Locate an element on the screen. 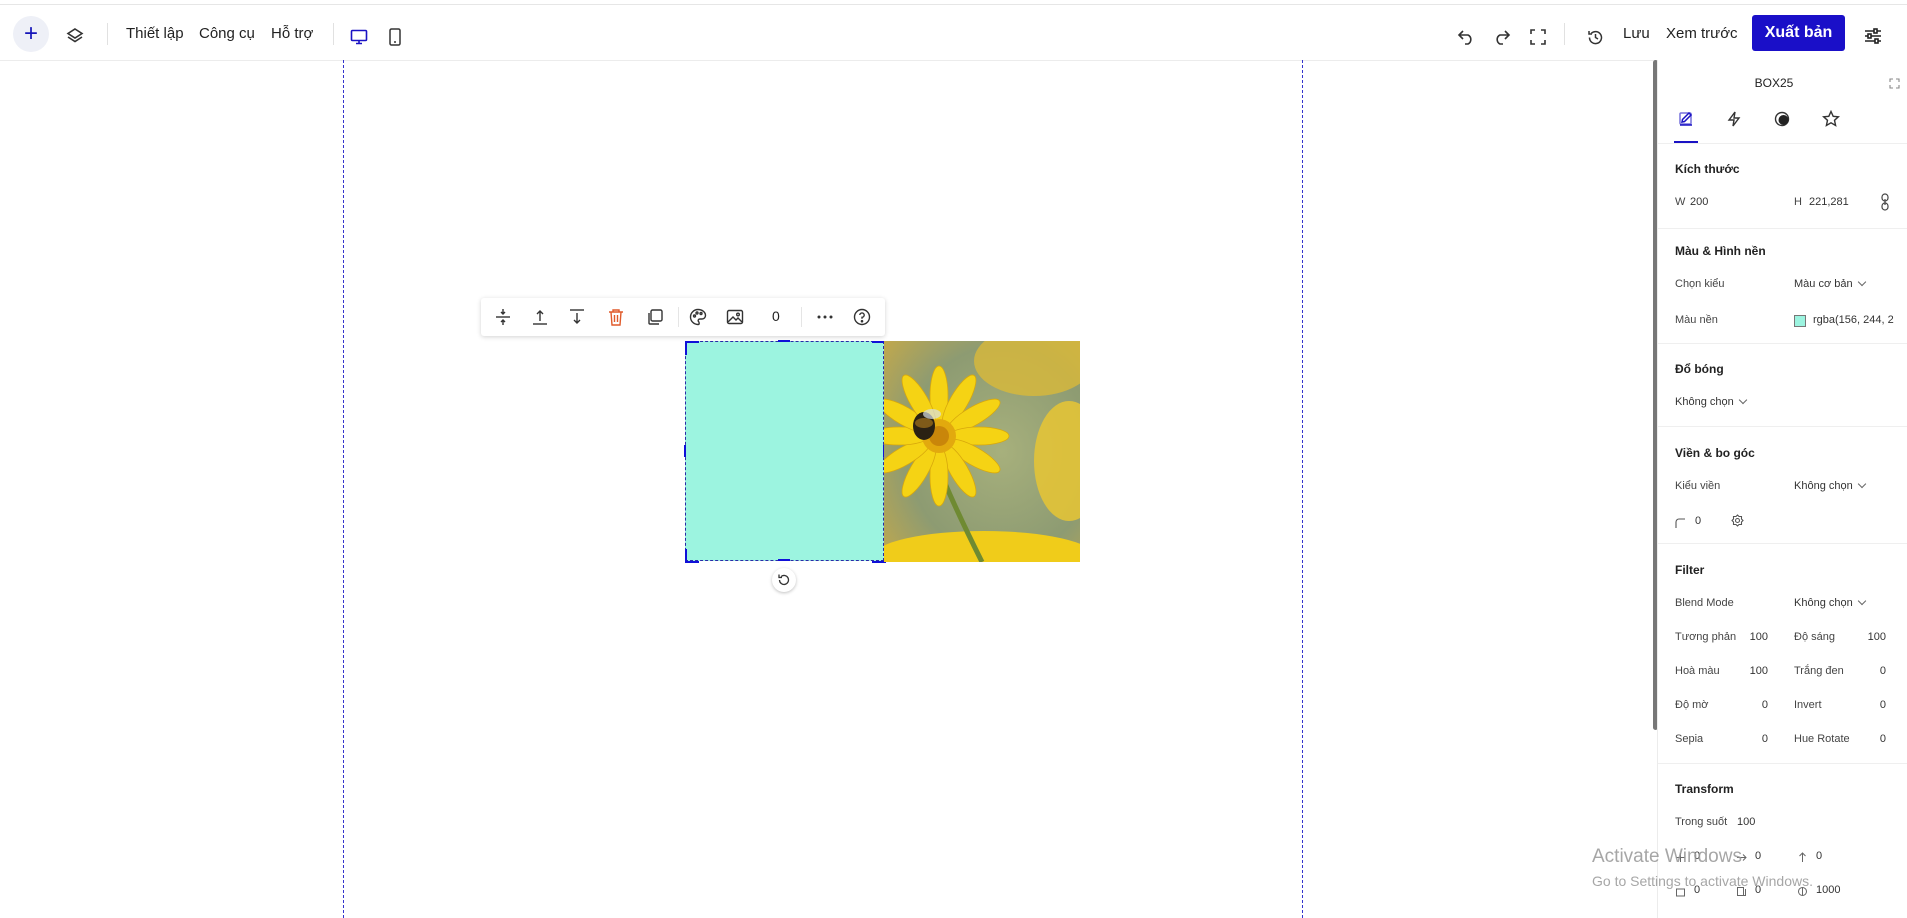 This screenshot has width=1907, height=918. more-options-icon is located at coordinates (825, 317).